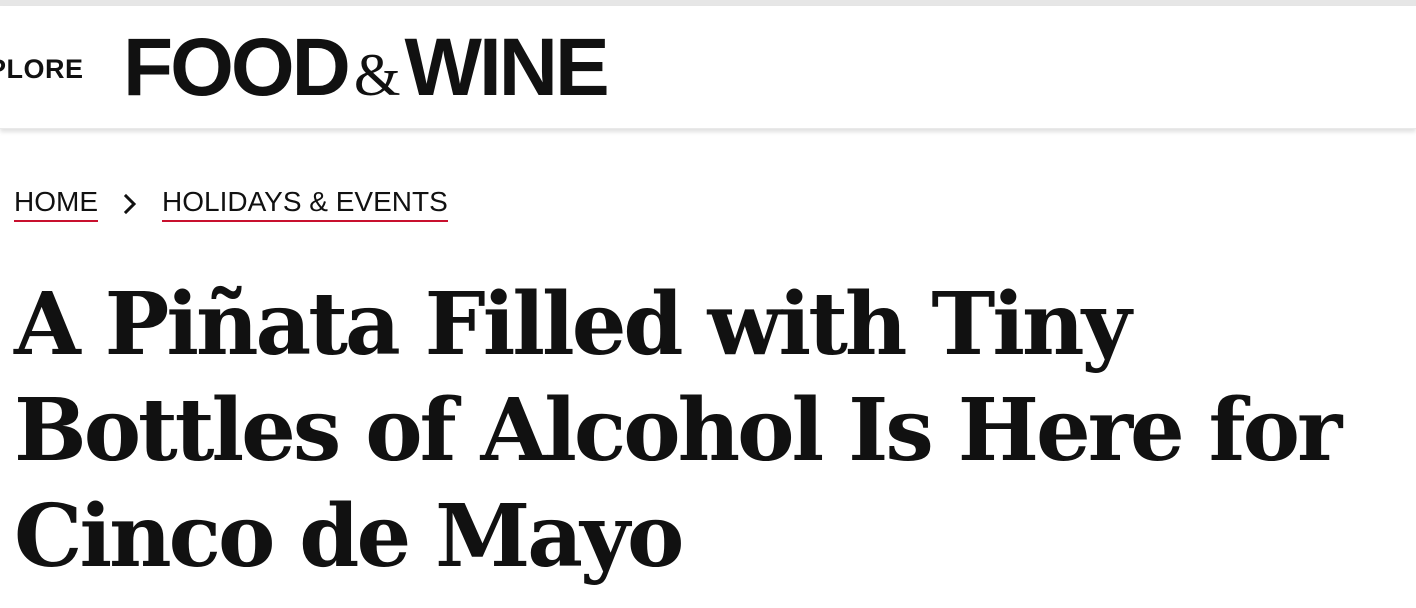 This screenshot has height=608, width=1416. I want to click on breadcrumb: HOME HOLIDAYS & EVENTS, so click(231, 204).